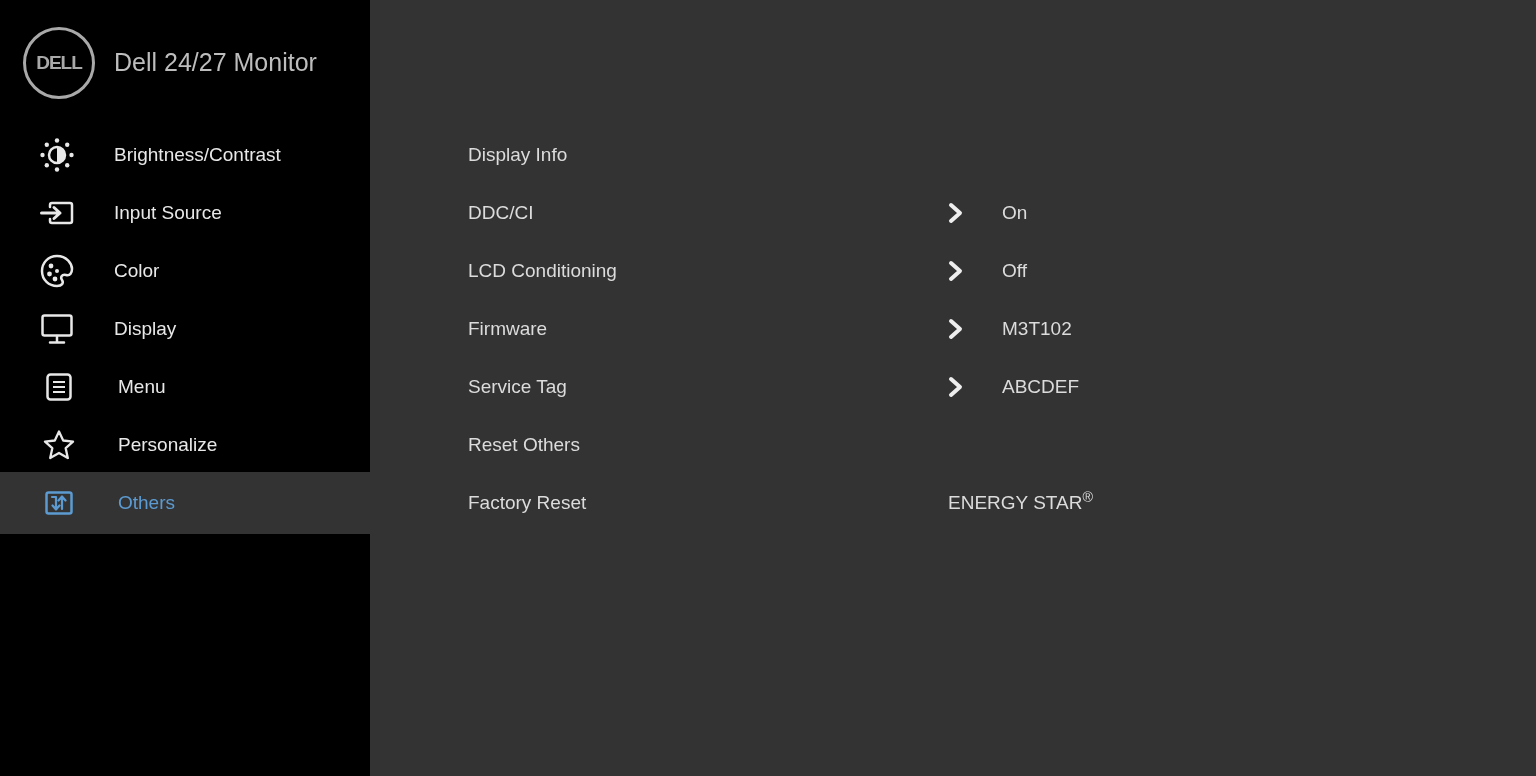 The width and height of the screenshot is (1536, 776). Describe the element at coordinates (1014, 270) in the screenshot. I see `setting-value: Off` at that location.